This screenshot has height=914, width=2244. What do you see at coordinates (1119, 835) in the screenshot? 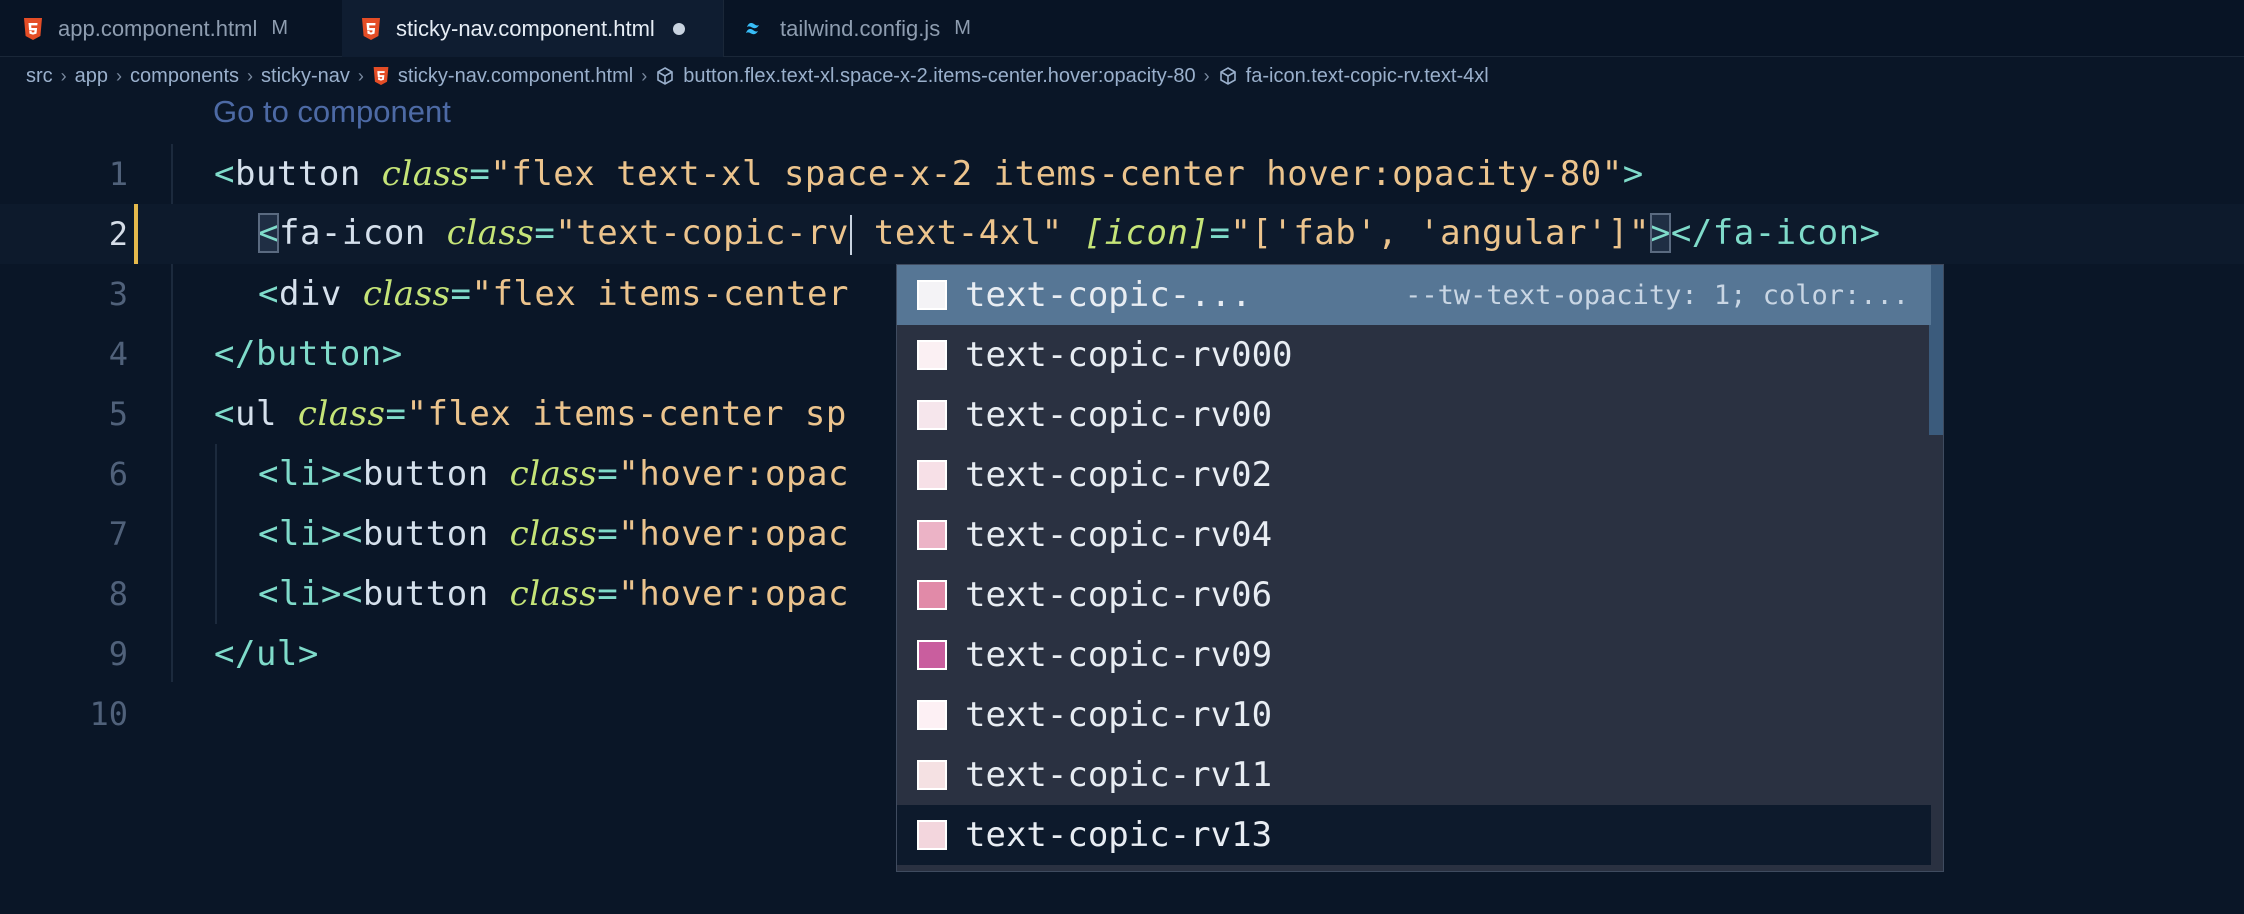
I see `suggestion-label: text-copic-rv13` at bounding box center [1119, 835].